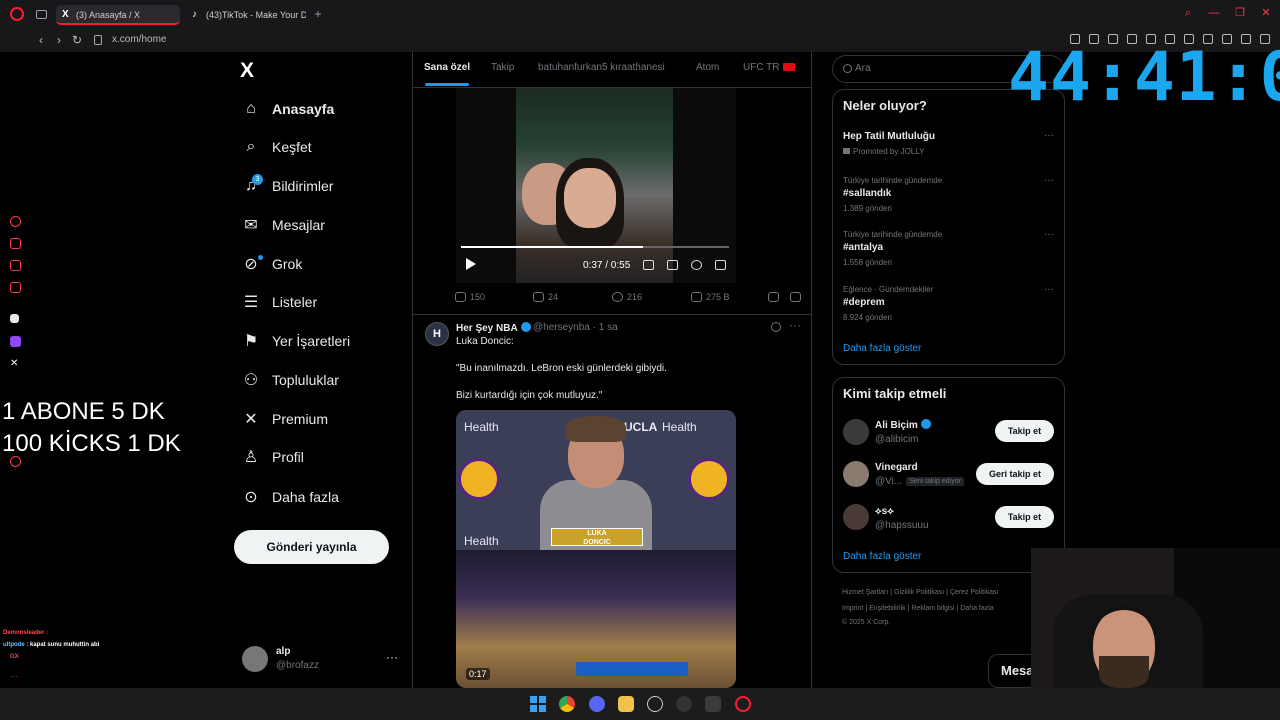 Image resolution: width=1280 pixels, height=720 pixels. I want to click on tab-tiktok: ♪ (43)TikTok - Make Your D, so click(246, 15).